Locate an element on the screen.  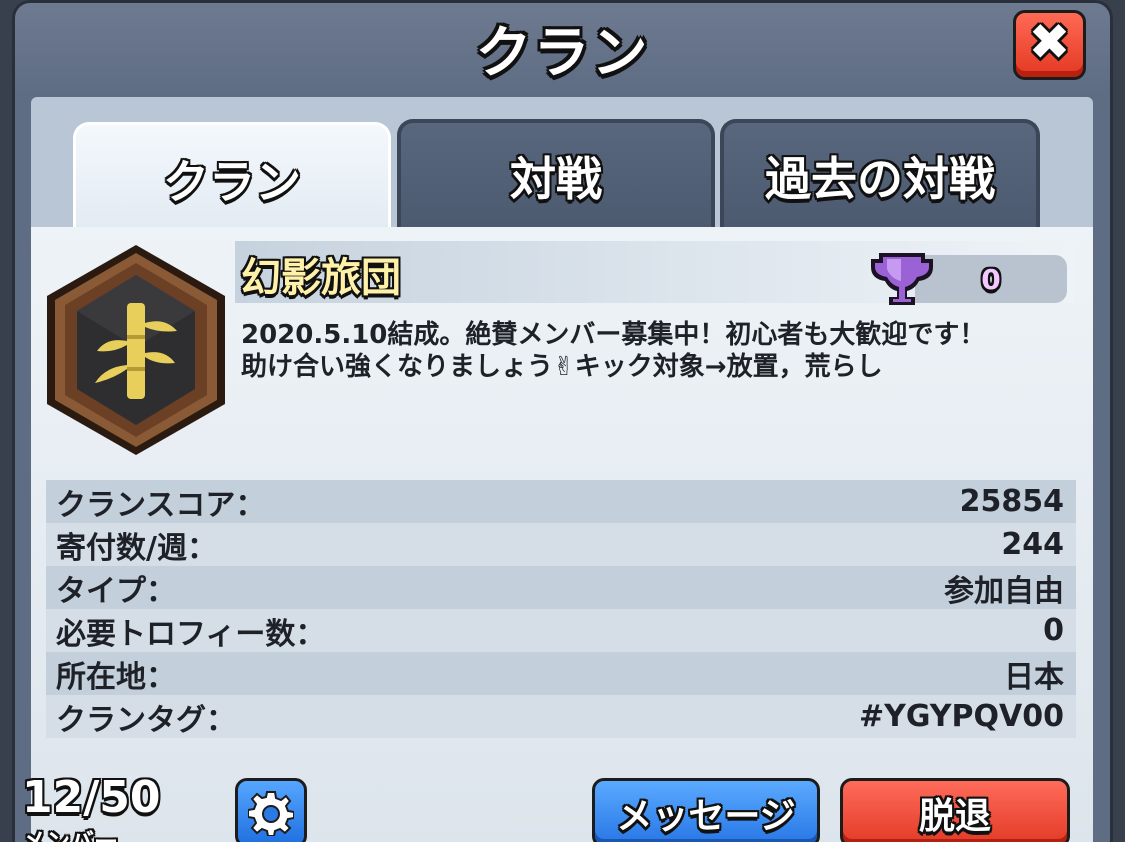
tab-past-battles-label: 過去の対戦 is located at coordinates (880, 179).